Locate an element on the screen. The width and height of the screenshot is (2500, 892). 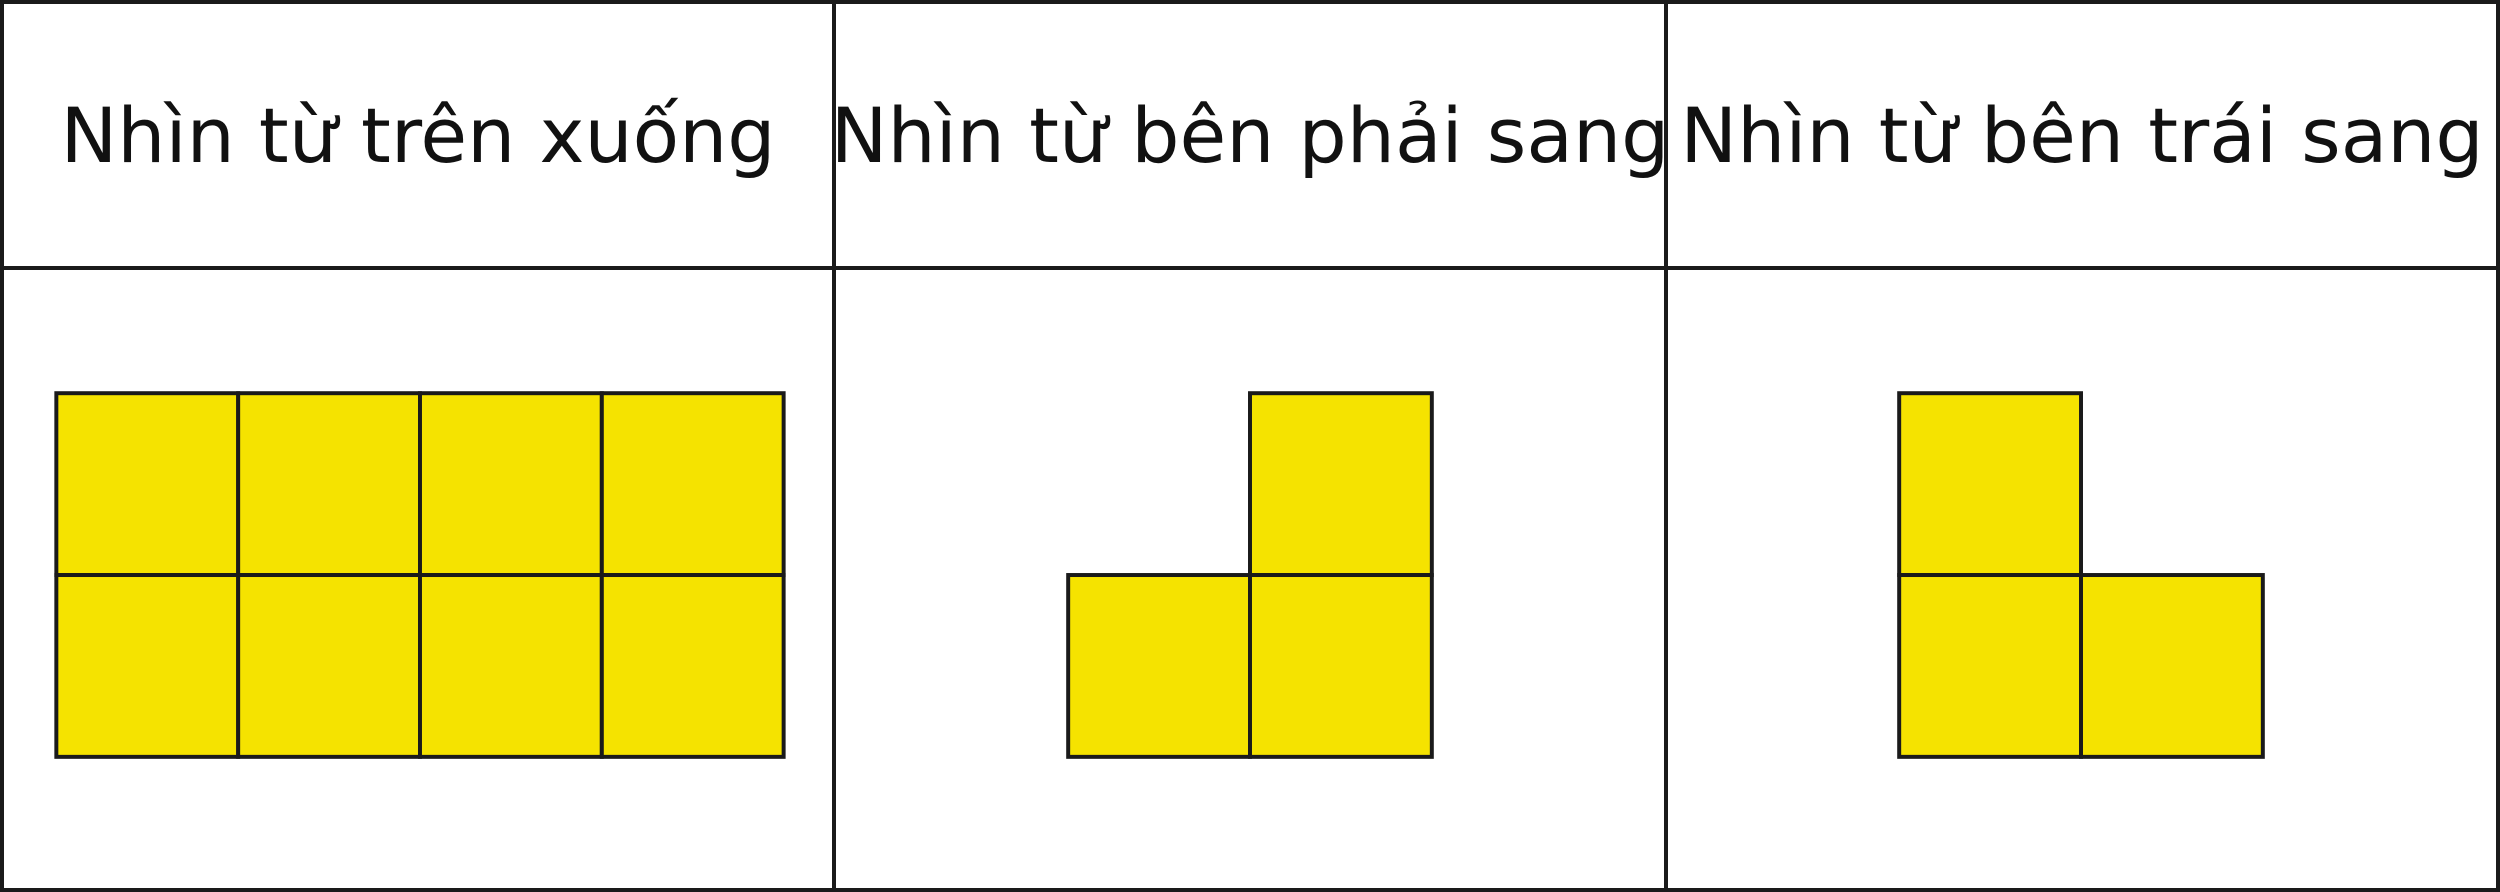
top-view-figure is located at coordinates (420, 575).